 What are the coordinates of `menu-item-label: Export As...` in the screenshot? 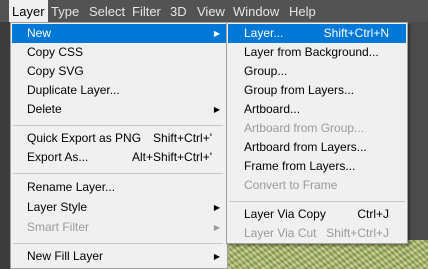 It's located at (58, 157).